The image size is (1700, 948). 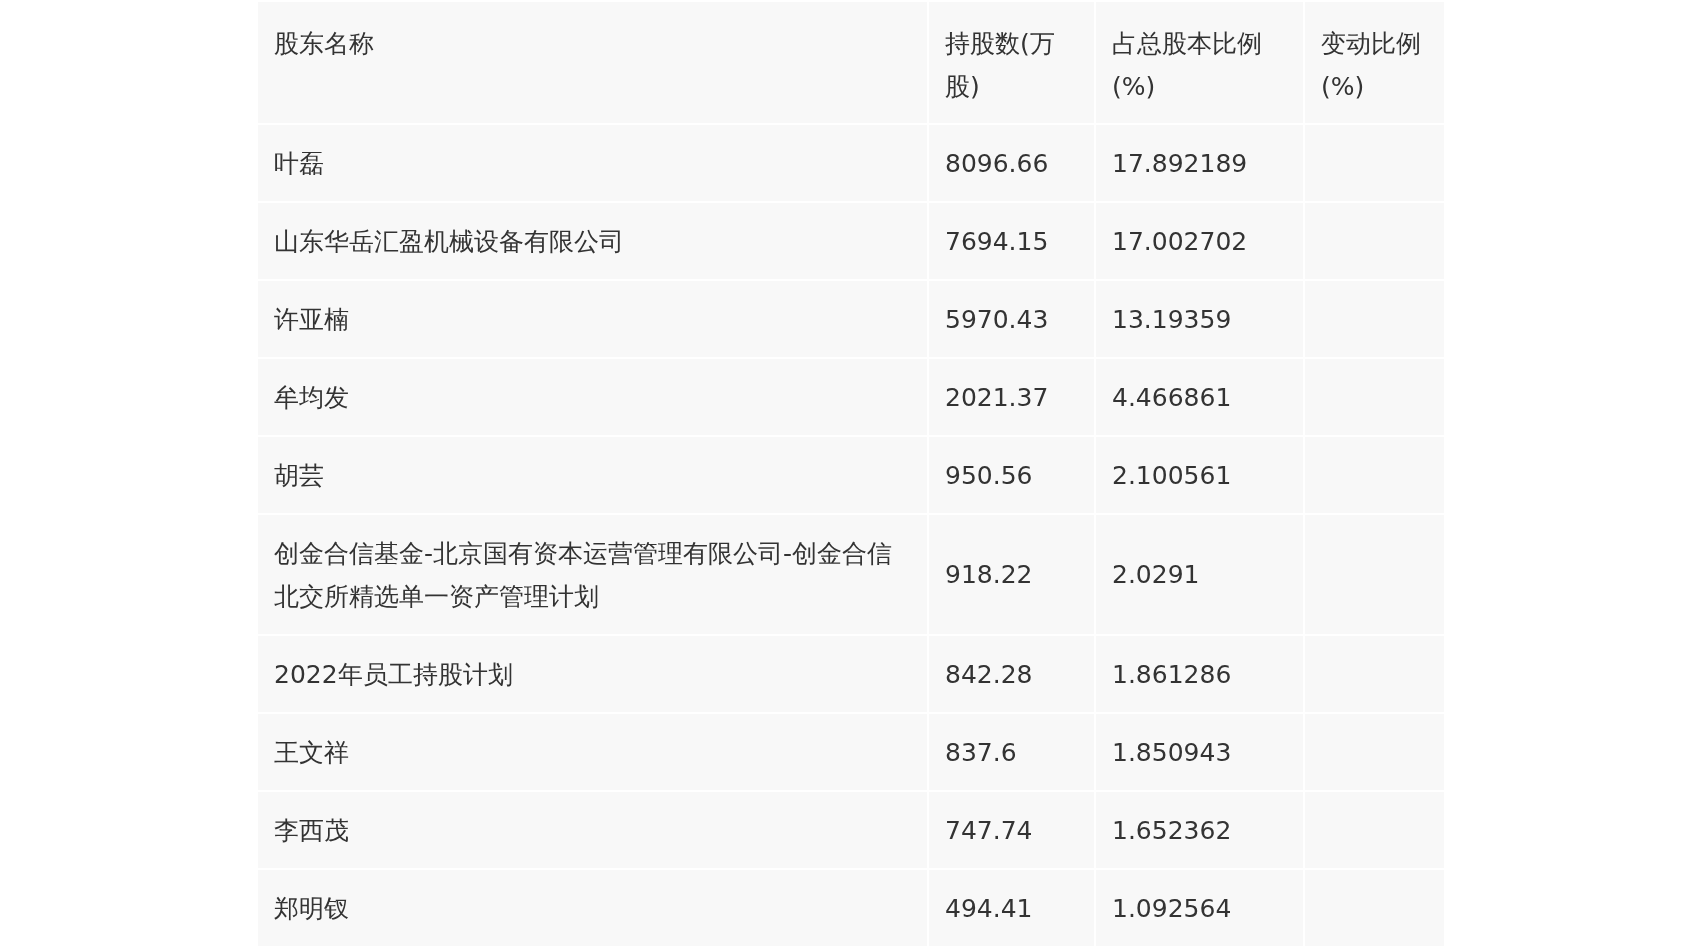 I want to click on column-header: 占总股本比例(%), so click(x=1199, y=62).